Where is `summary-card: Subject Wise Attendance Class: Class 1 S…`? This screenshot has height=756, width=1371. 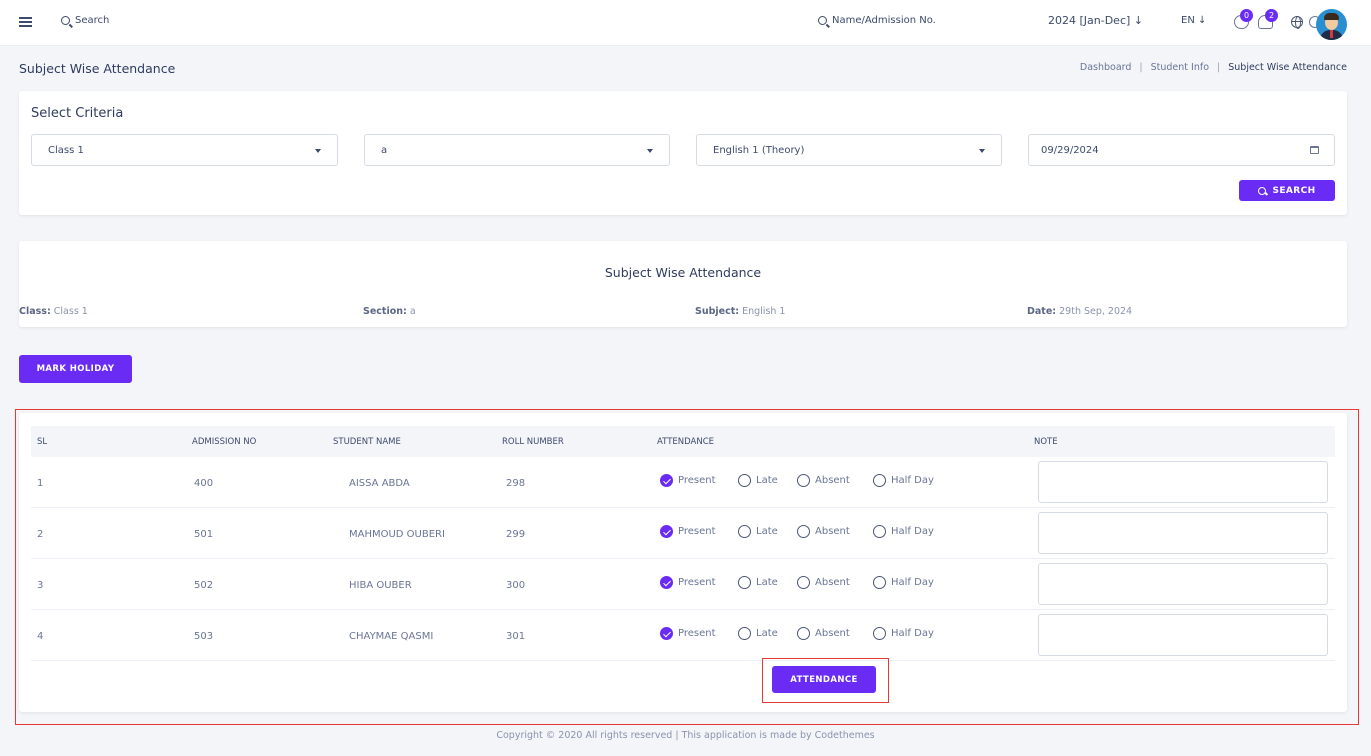 summary-card: Subject Wise Attendance Class: Class 1 S… is located at coordinates (683, 284).